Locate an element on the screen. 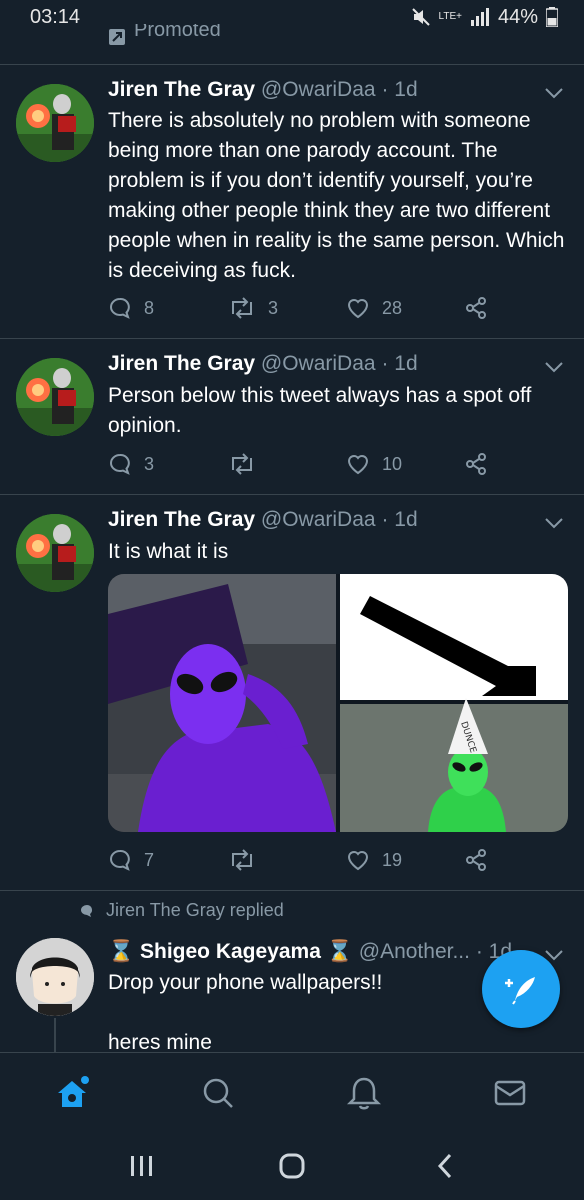 Image resolution: width=584 pixels, height=1200 pixels. speech-bubble-icon is located at coordinates (86, 910).